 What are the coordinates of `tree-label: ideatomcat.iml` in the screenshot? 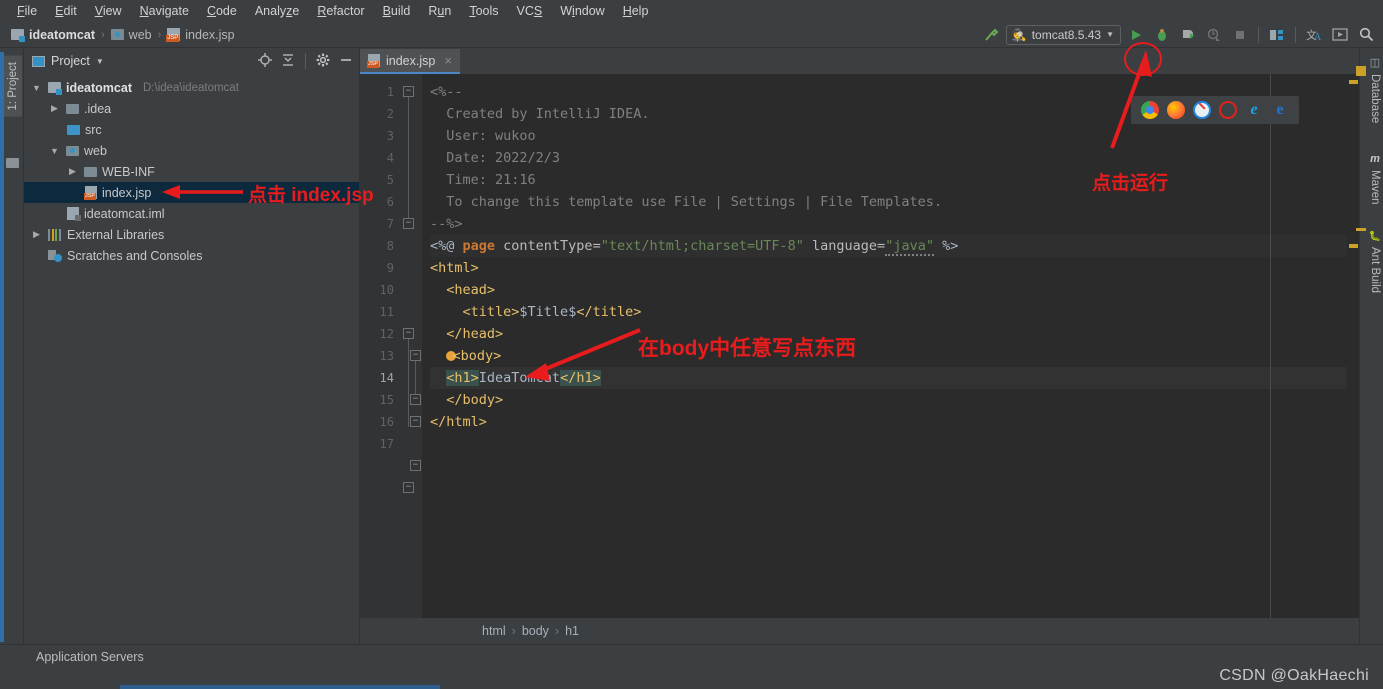 It's located at (124, 213).